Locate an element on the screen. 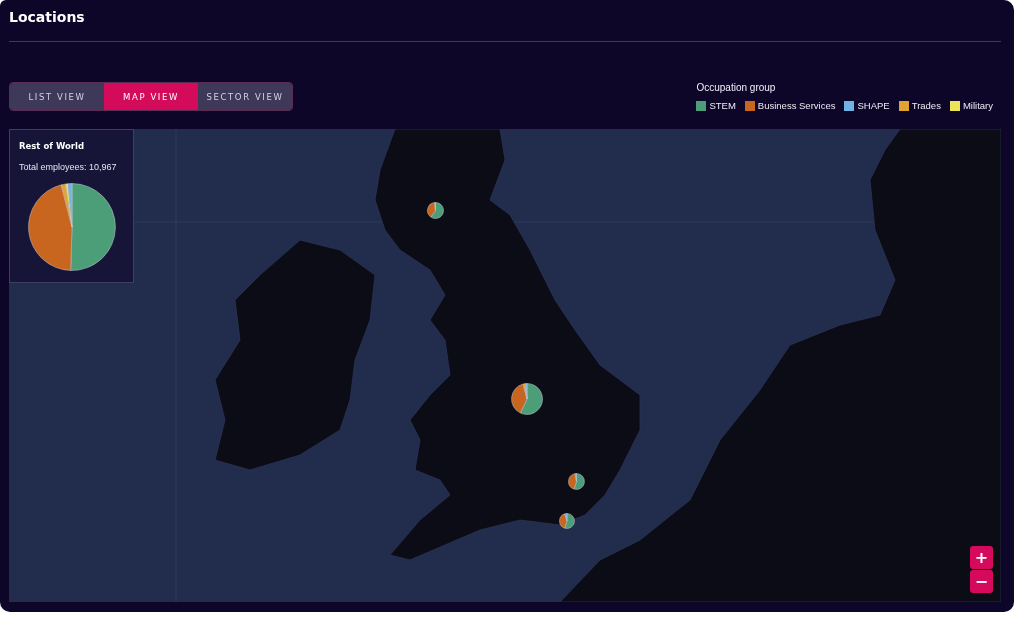  legend-label: Trades is located at coordinates (926, 105).